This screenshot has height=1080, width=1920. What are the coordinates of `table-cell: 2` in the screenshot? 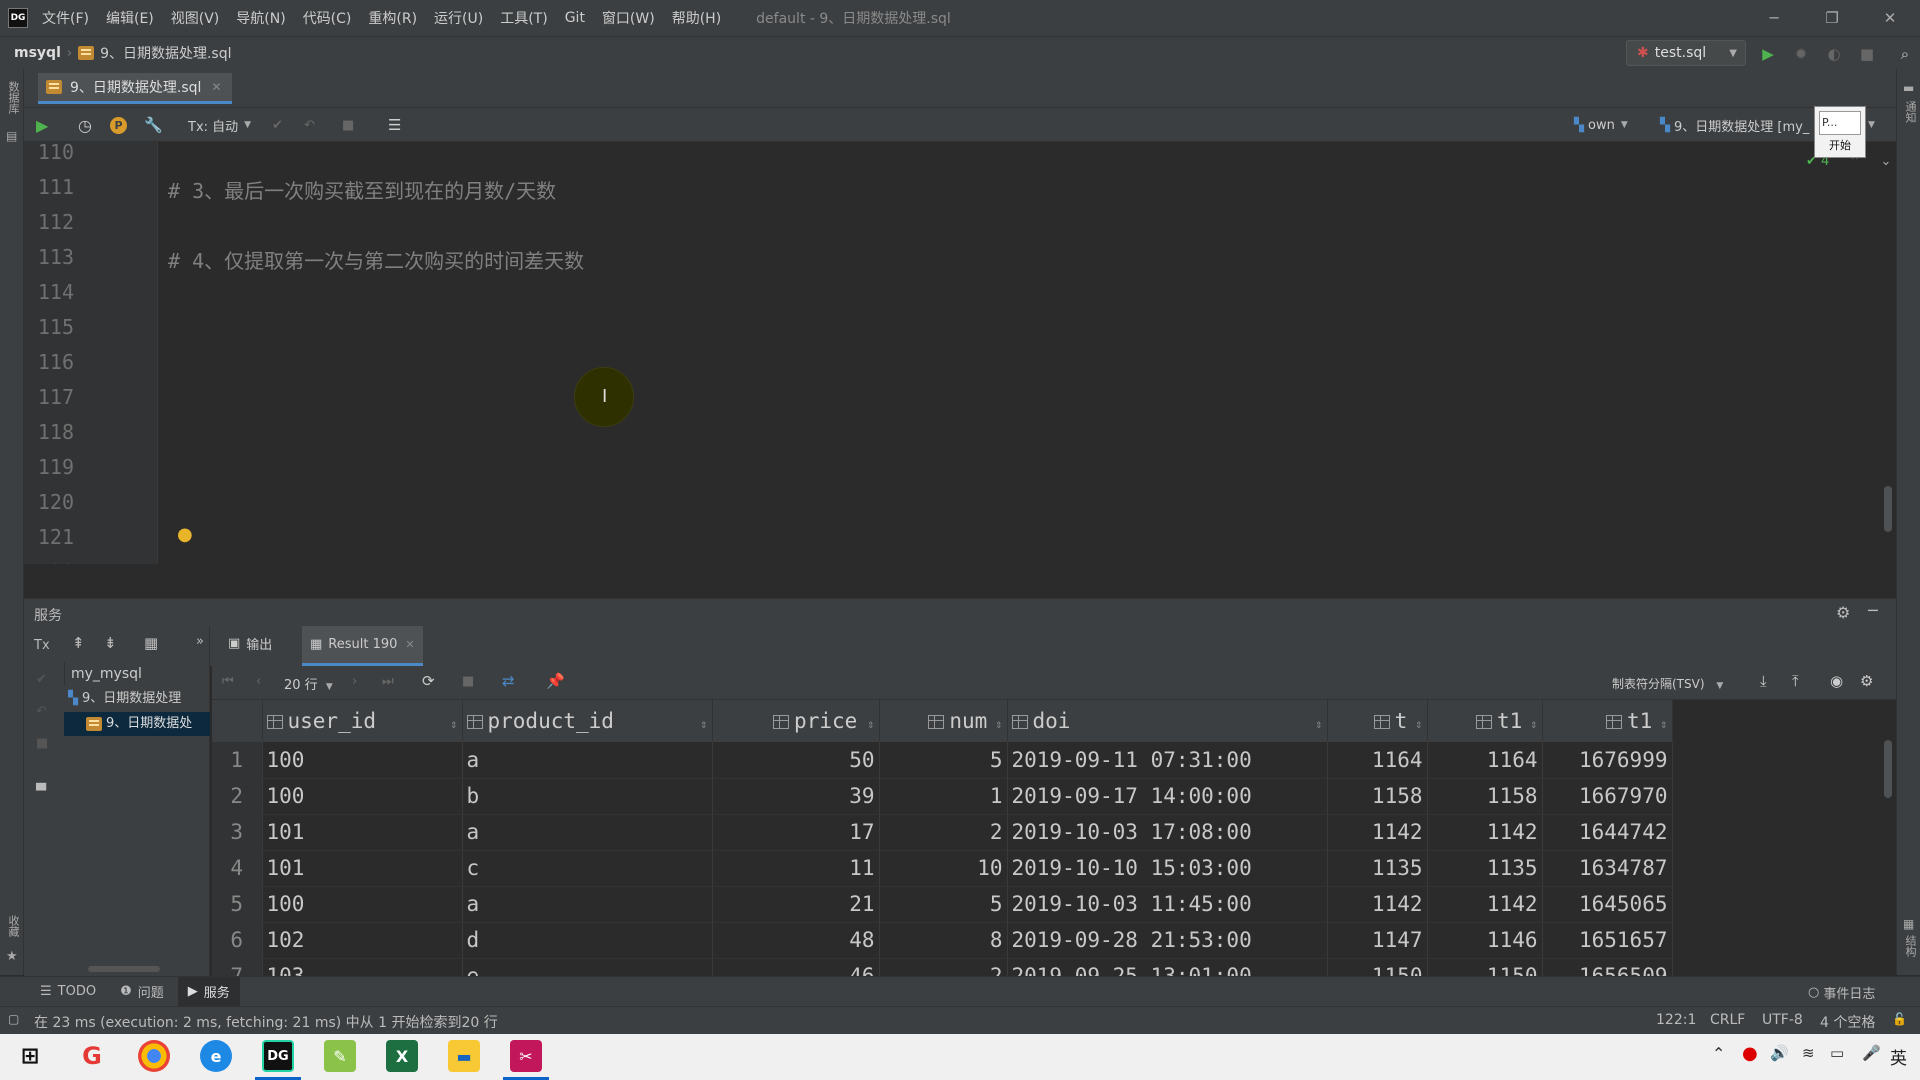 It's located at (943, 967).